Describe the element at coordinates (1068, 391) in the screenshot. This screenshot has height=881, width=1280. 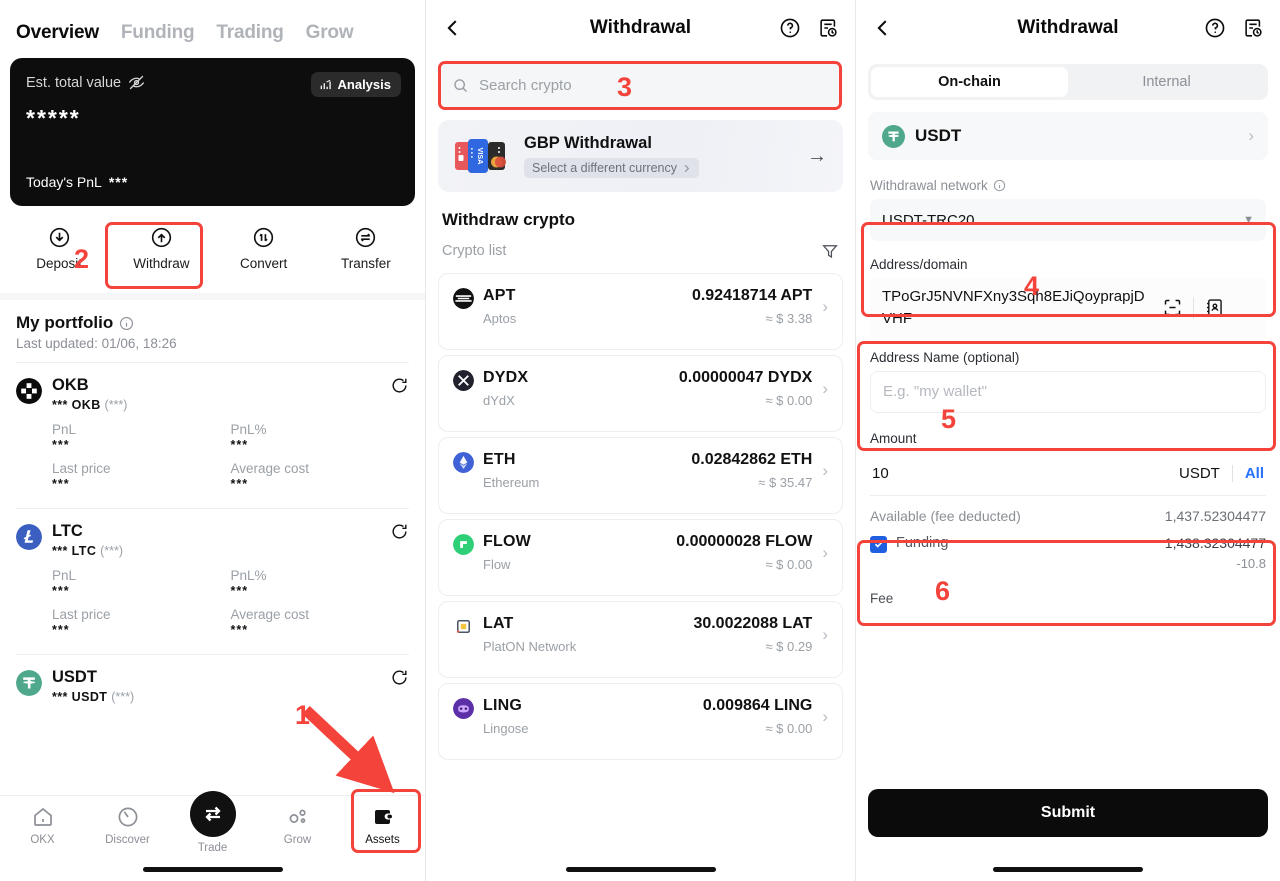
I see `address-name-input: E.g. "my wallet"` at that location.